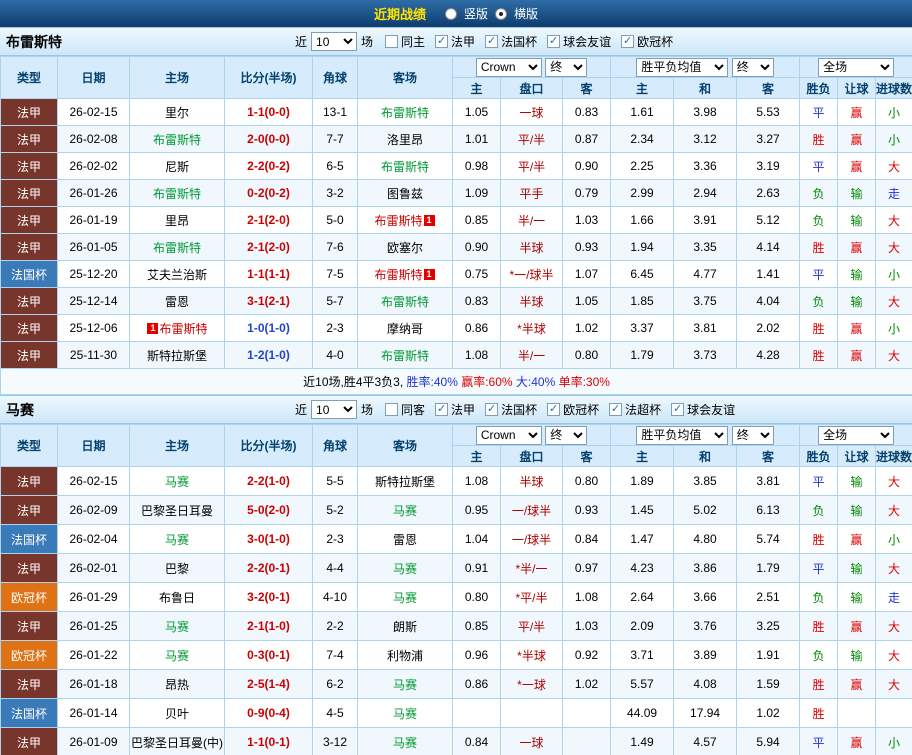 Image resolution: width=912 pixels, height=755 pixels. What do you see at coordinates (526, 13) in the screenshot?
I see `horizontal-layout-label: 横版` at bounding box center [526, 13].